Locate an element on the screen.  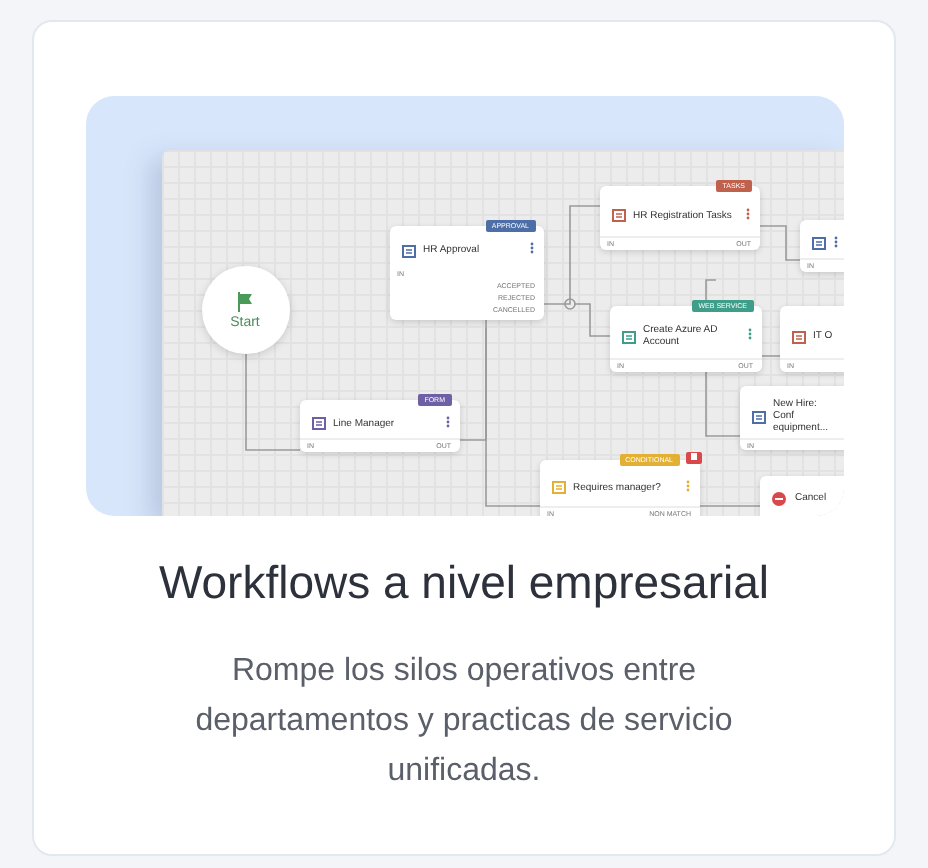
stop-icon is located at coordinates (778, 498).